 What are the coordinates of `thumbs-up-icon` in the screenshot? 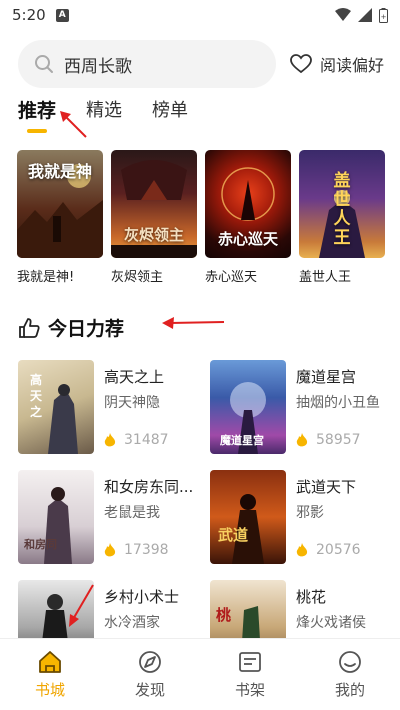 It's located at (29, 327).